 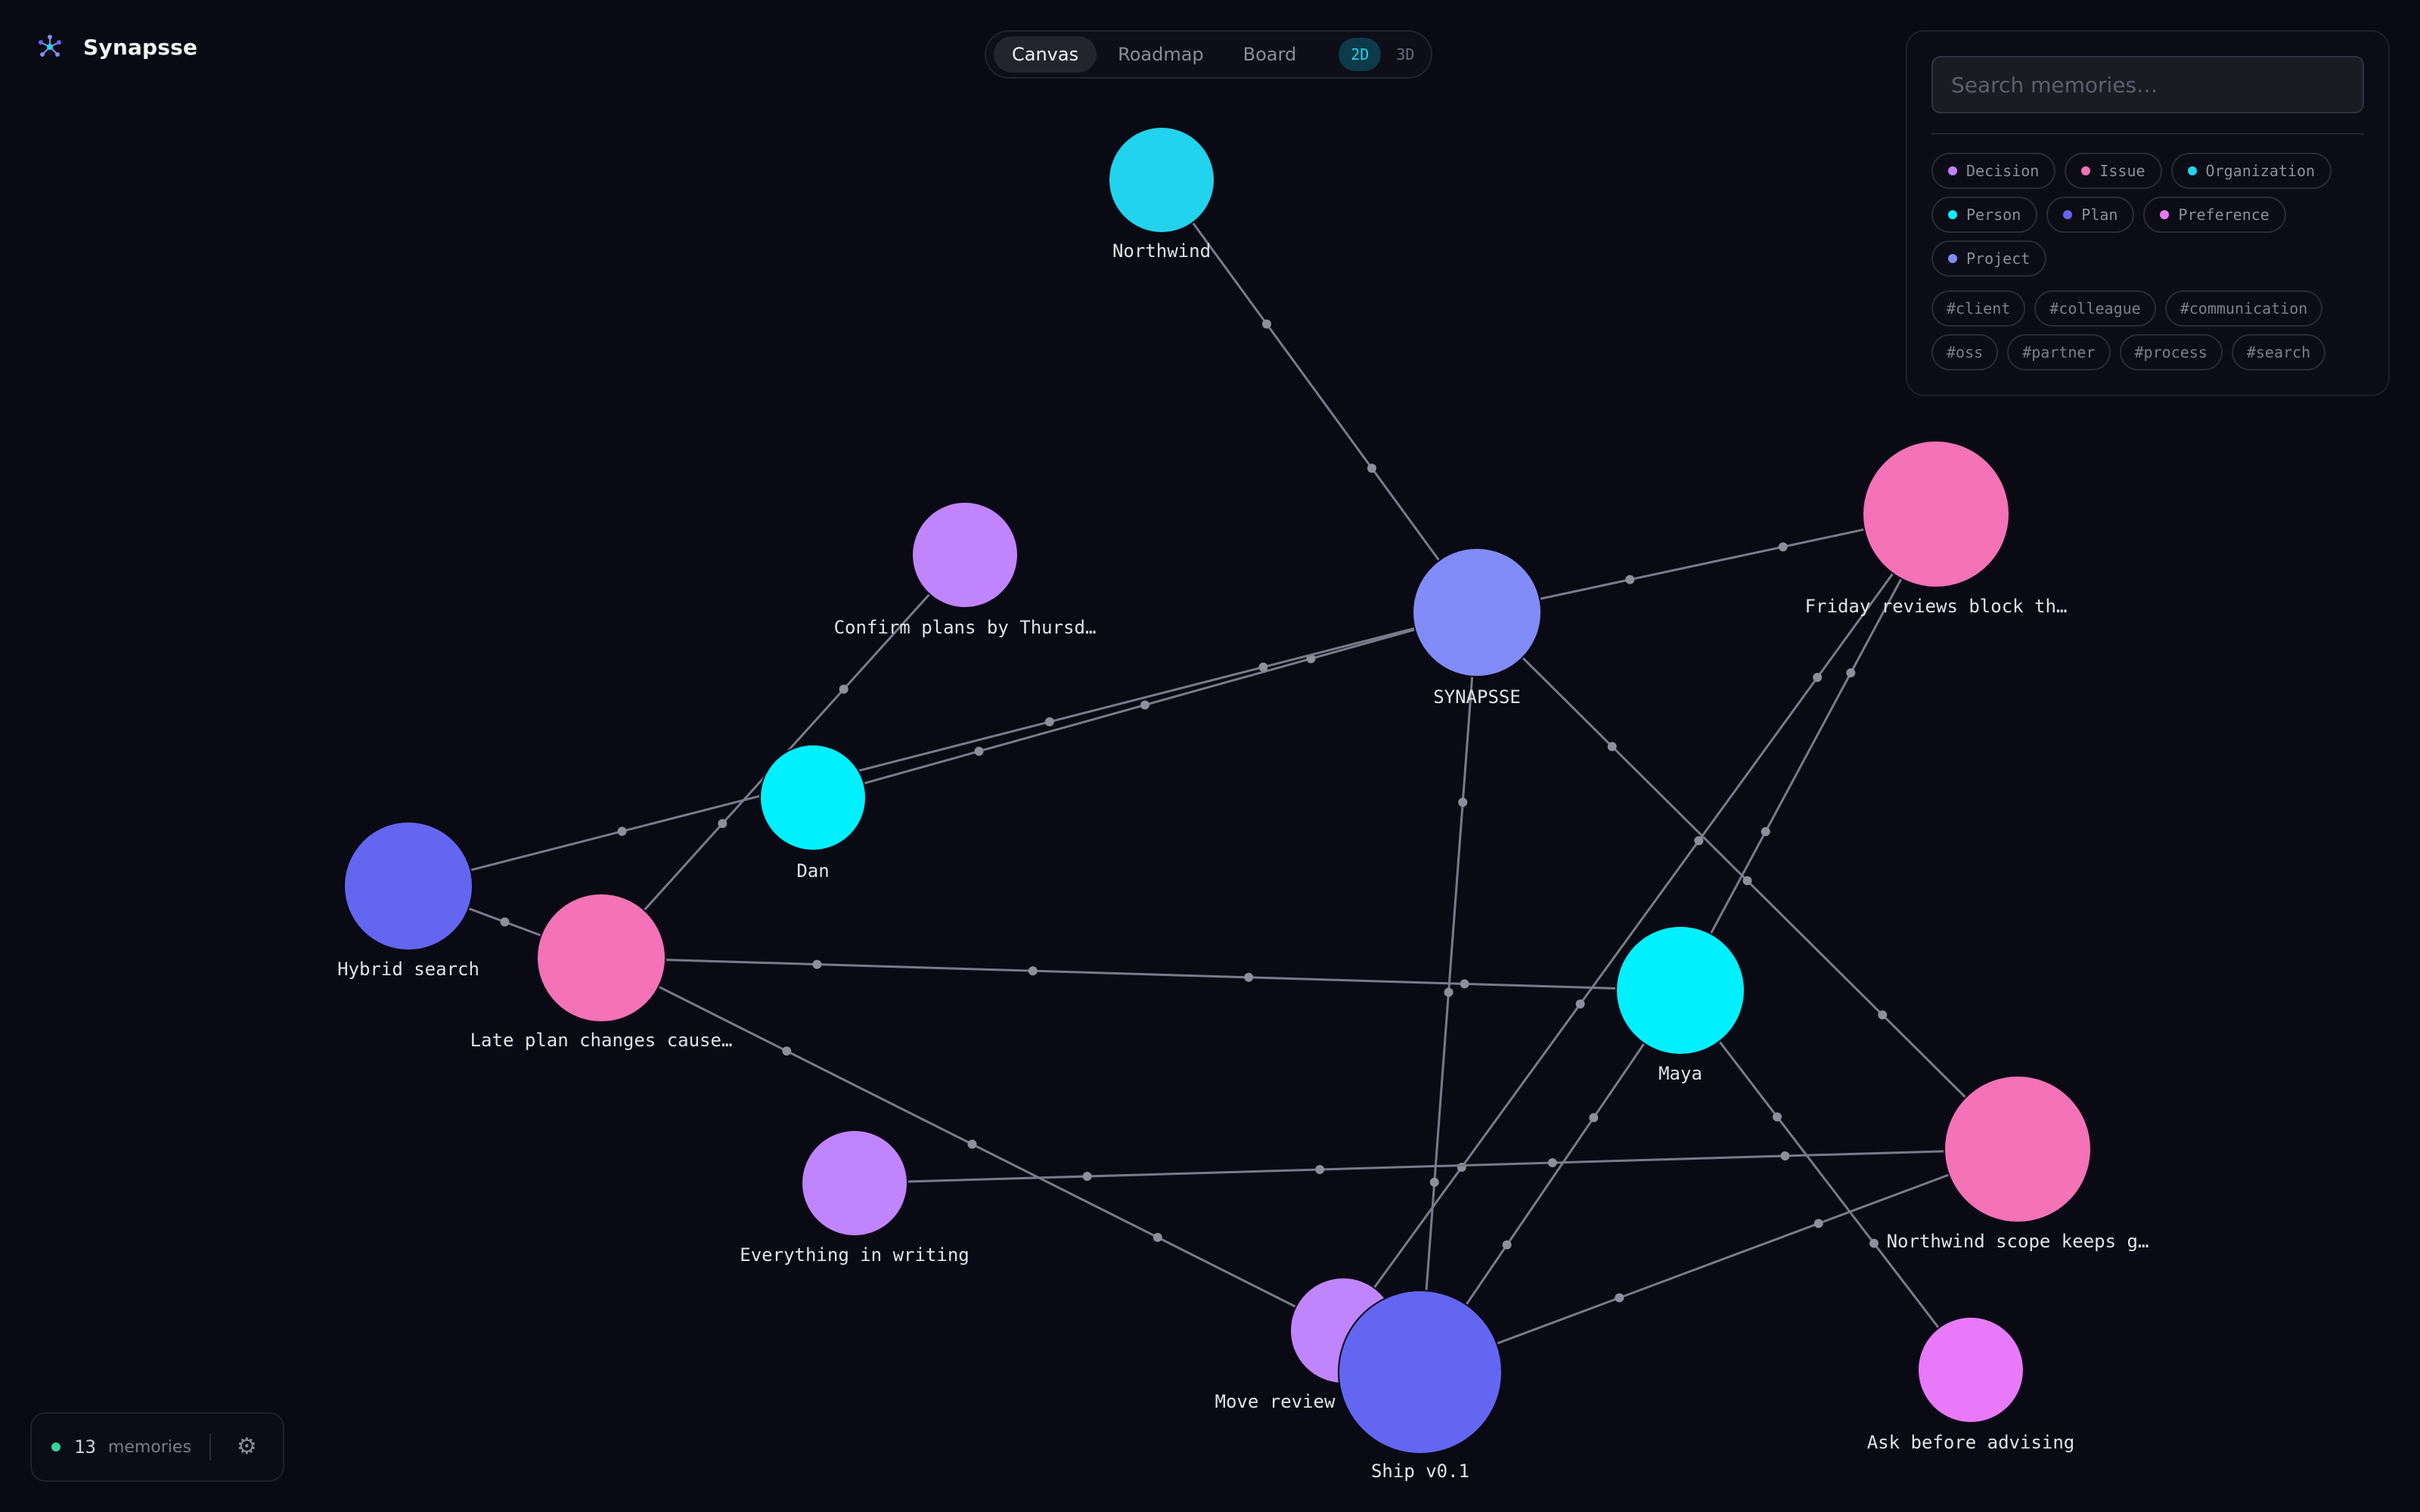 What do you see at coordinates (1270, 54) in the screenshot?
I see `tab-board: Board` at bounding box center [1270, 54].